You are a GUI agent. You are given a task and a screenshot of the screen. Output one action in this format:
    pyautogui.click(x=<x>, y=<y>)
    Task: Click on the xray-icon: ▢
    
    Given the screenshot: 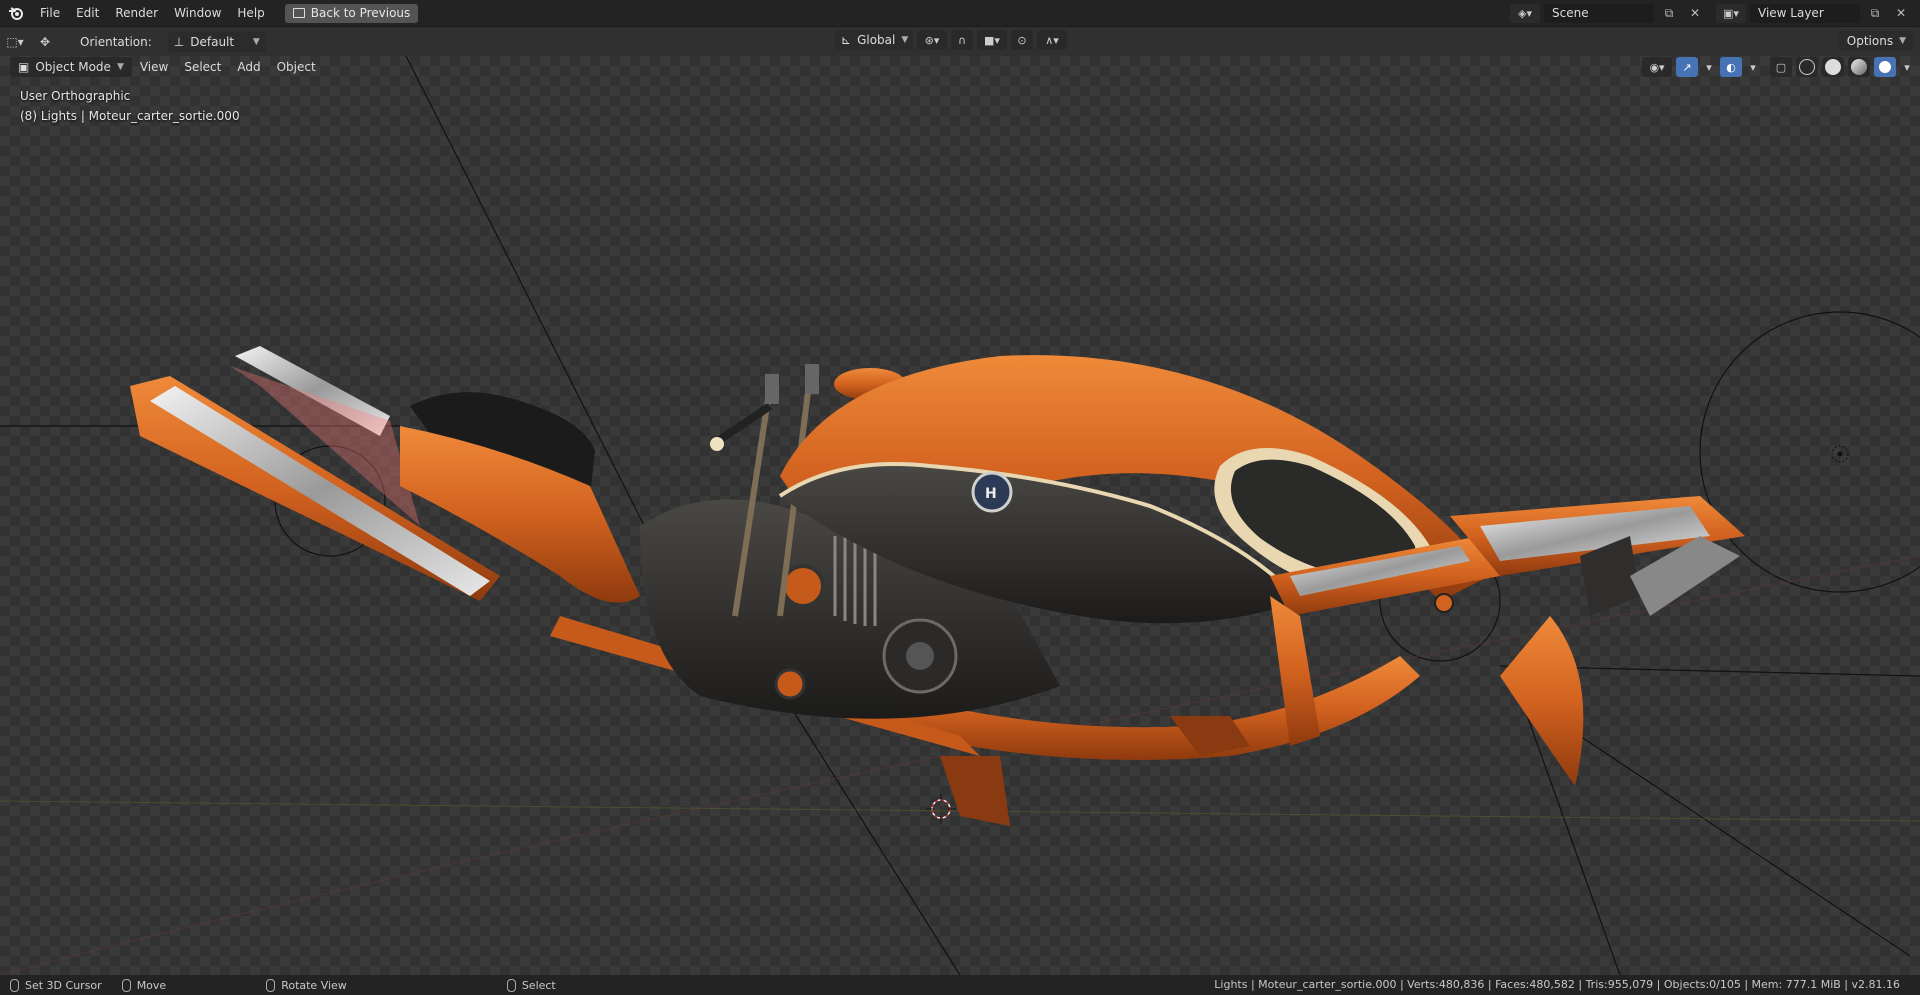 What is the action you would take?
    pyautogui.click(x=1781, y=67)
    